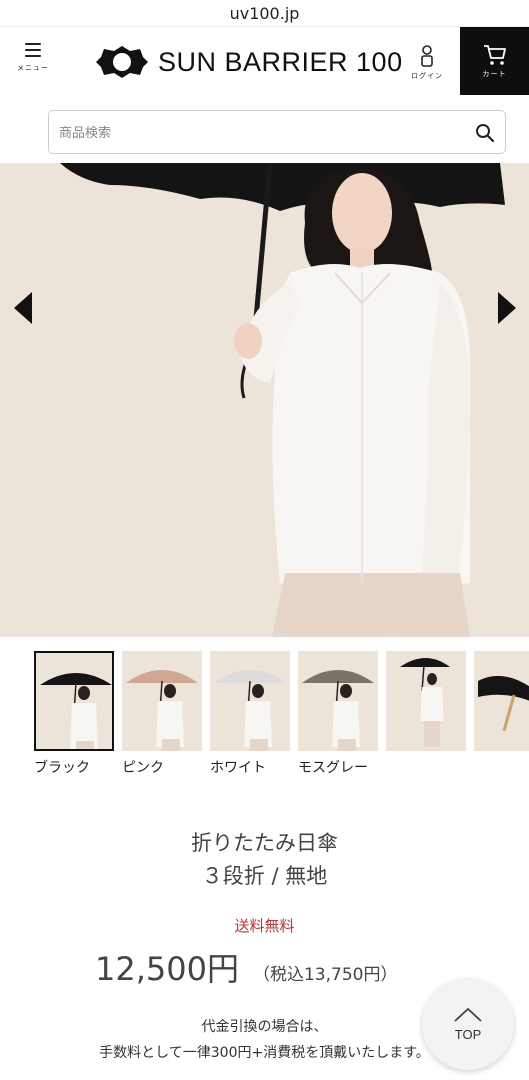 Image resolution: width=529 pixels, height=1080 pixels. I want to click on thumbnail-side-view, so click(426, 704).